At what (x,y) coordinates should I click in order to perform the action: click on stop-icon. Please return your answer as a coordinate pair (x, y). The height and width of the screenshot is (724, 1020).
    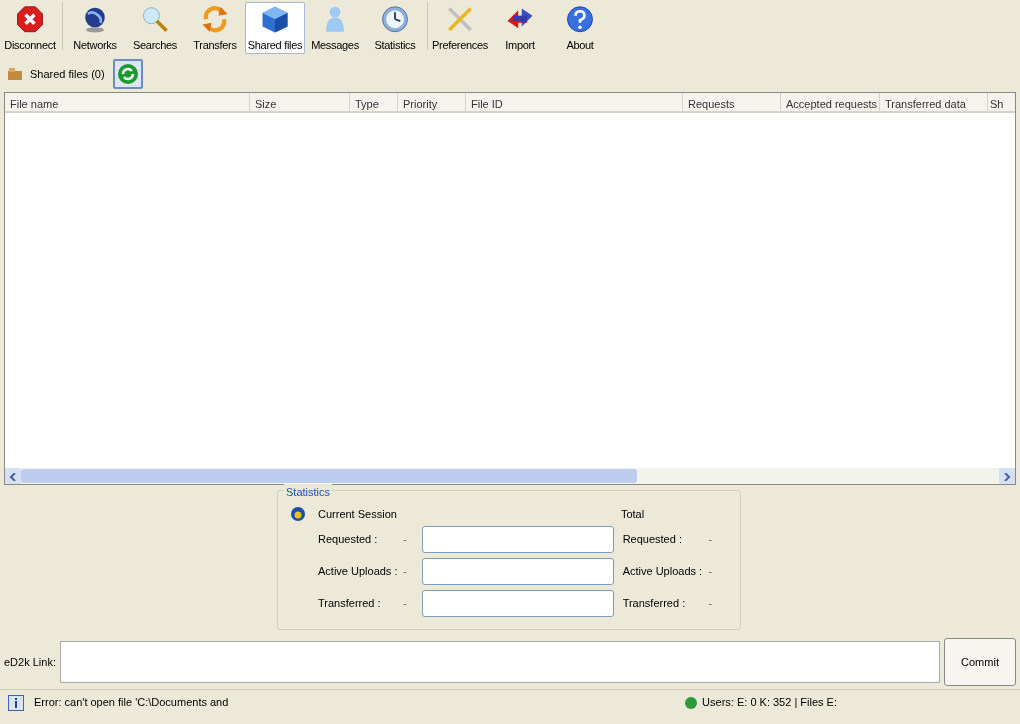
    Looking at the image, I should click on (30, 19).